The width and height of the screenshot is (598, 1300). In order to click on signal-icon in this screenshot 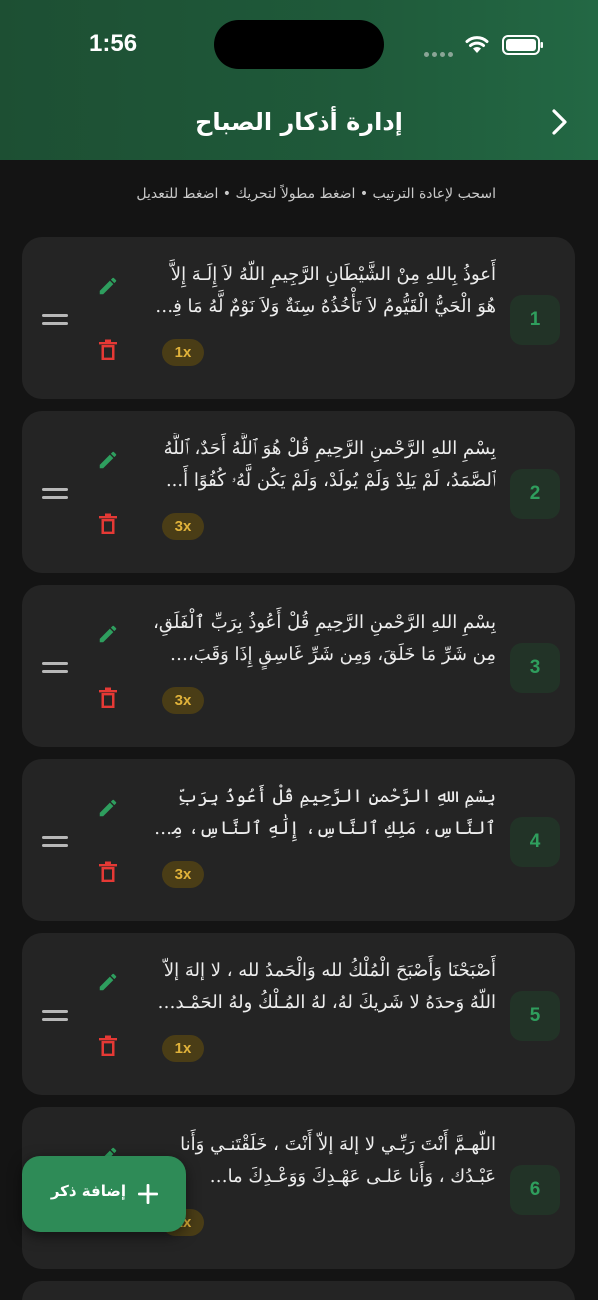, I will do `click(440, 51)`.